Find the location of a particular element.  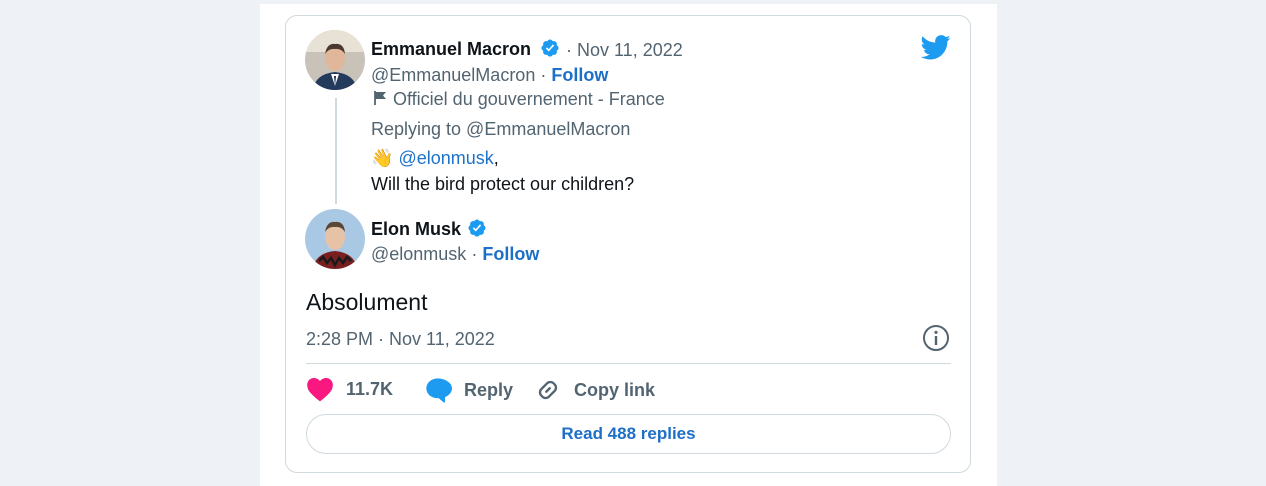

reply-handle: @elonmusk is located at coordinates (418, 254).